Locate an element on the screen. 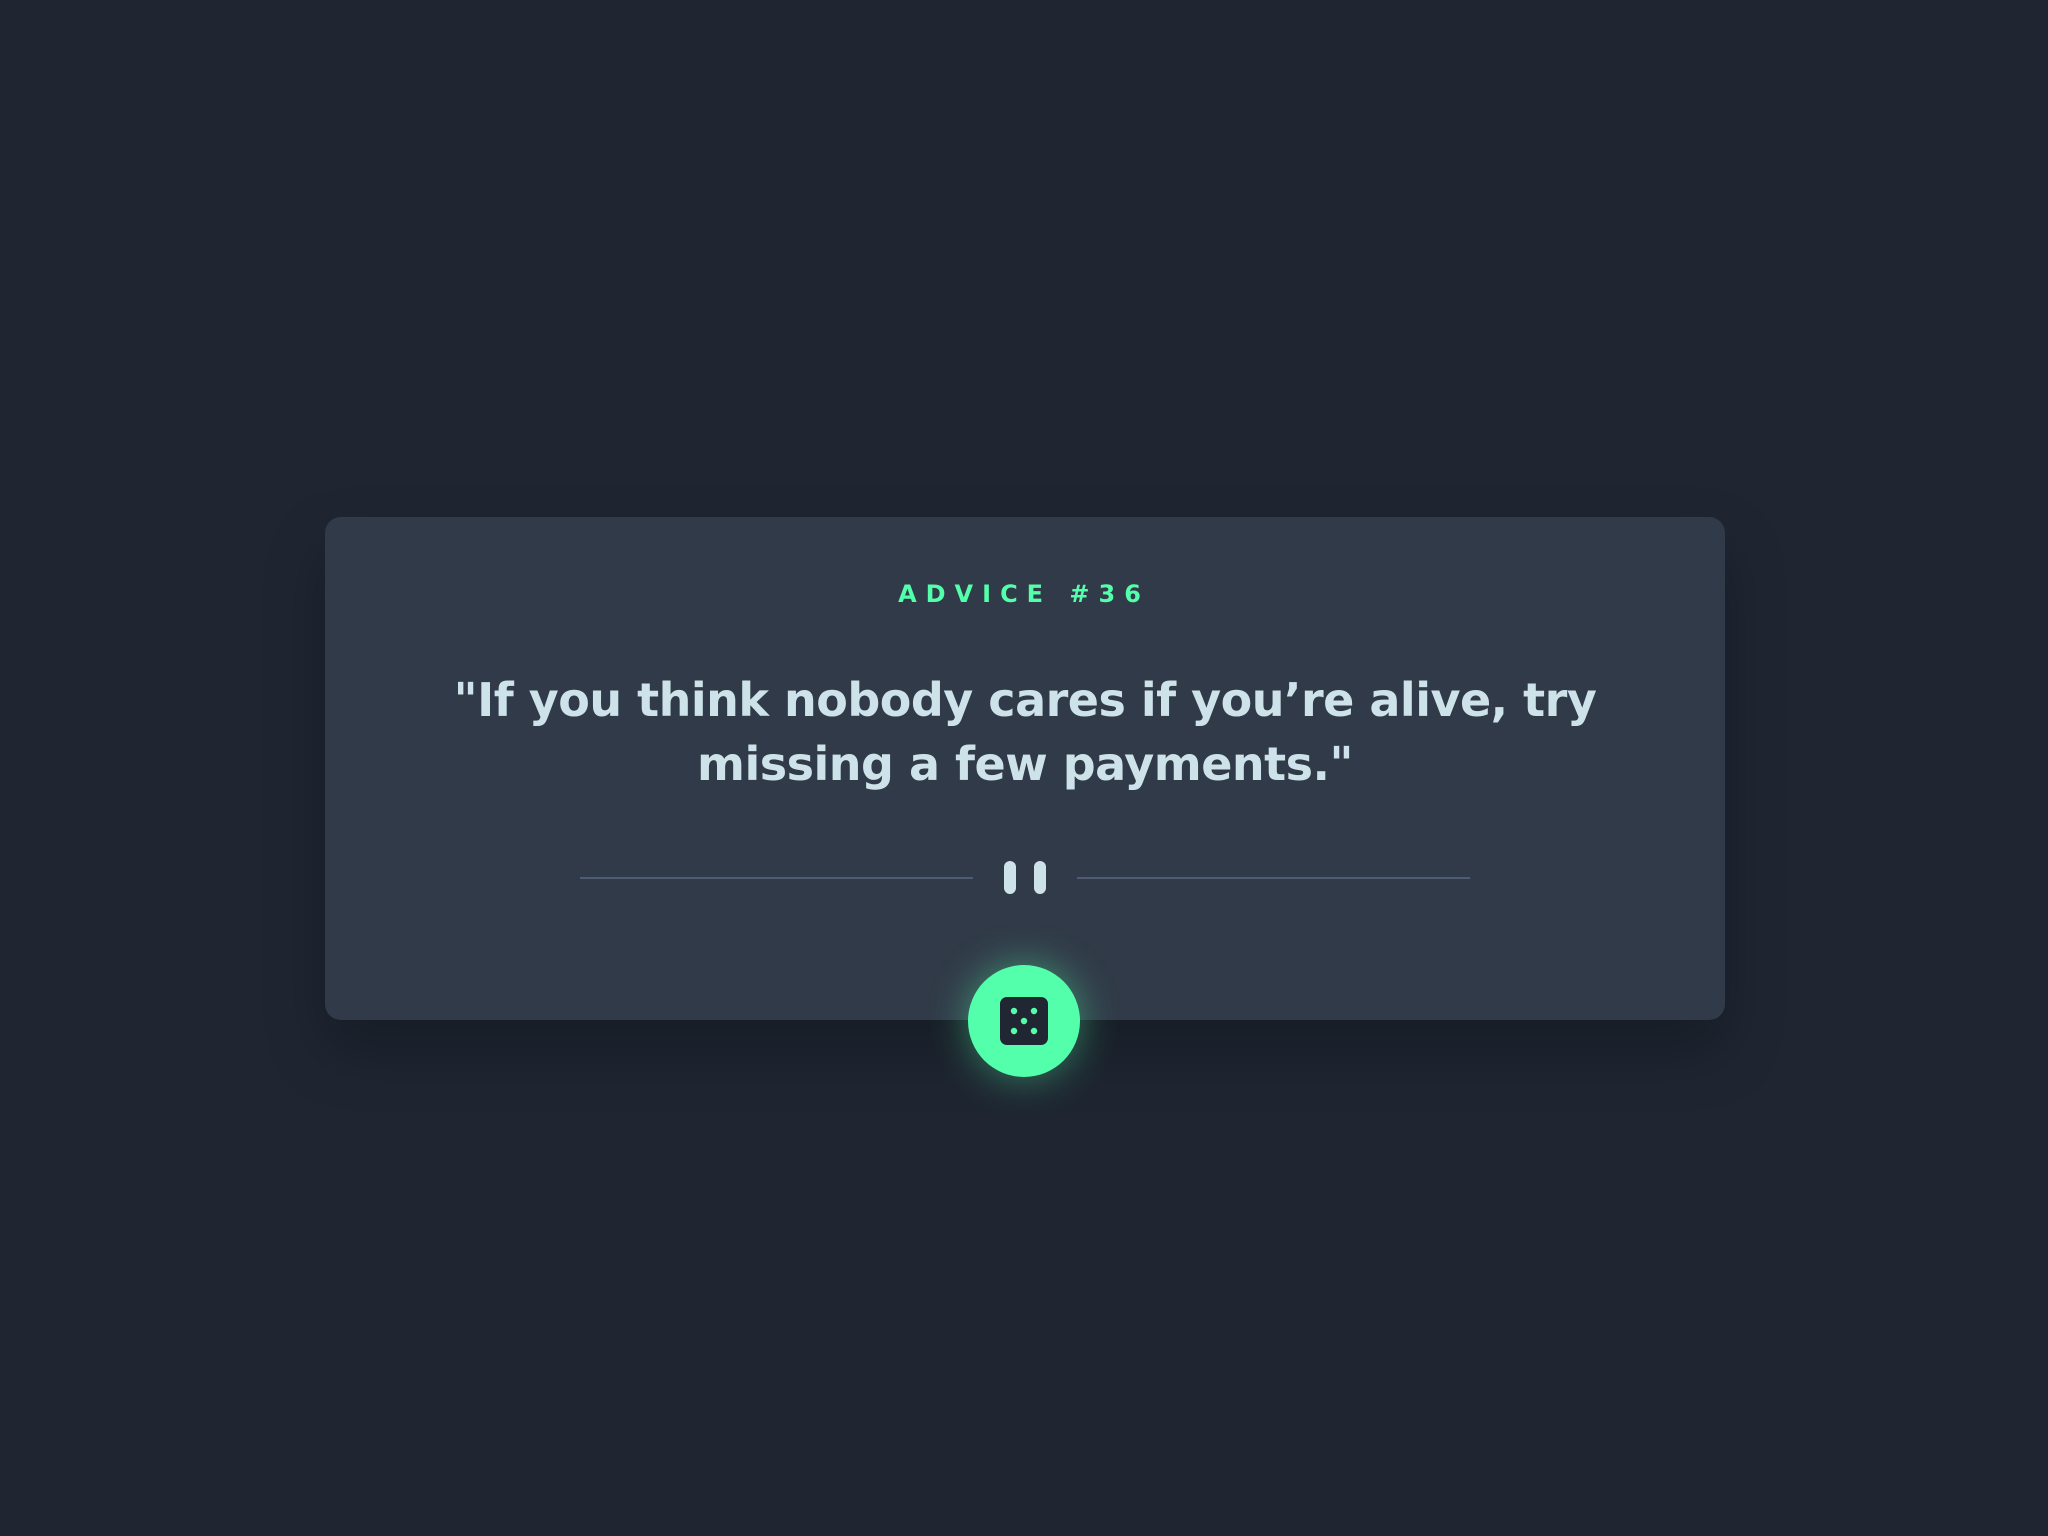 The width and height of the screenshot is (2048, 1536). divider-line-left is located at coordinates (776, 878).